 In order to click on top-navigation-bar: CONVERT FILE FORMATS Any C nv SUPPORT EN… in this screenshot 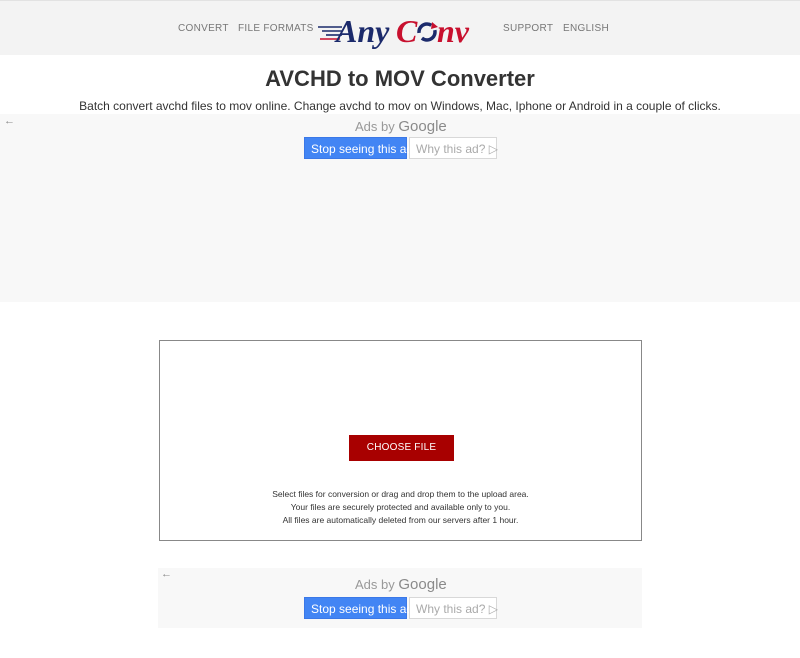, I will do `click(400, 27)`.